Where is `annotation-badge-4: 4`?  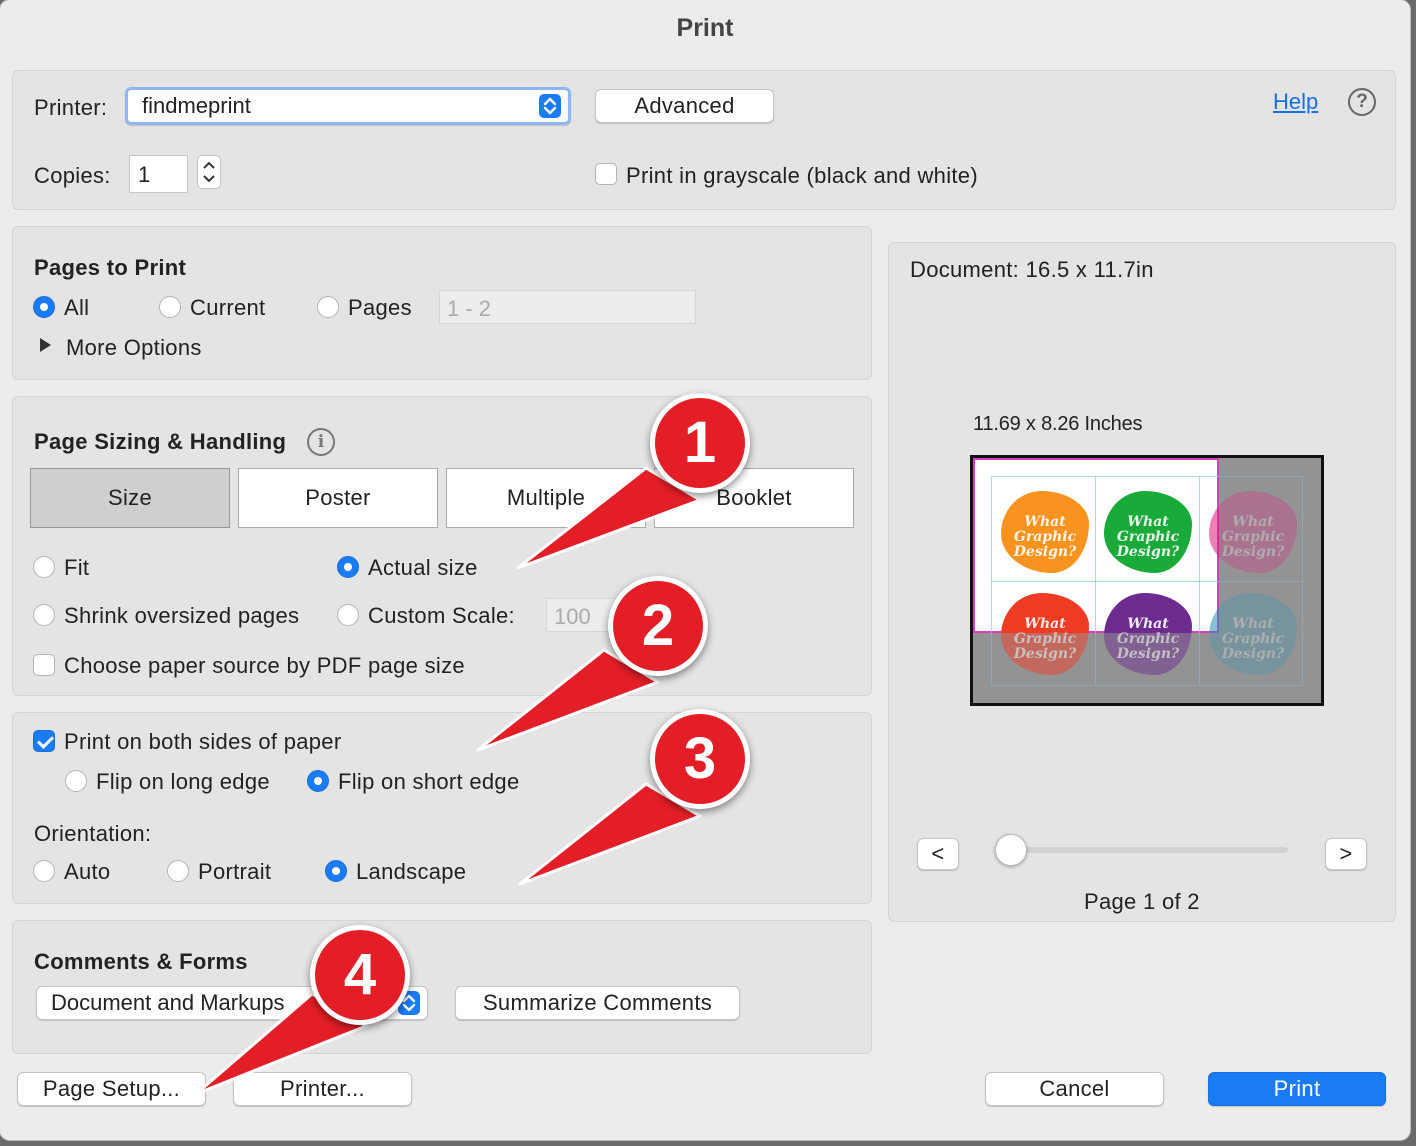 annotation-badge-4: 4 is located at coordinates (360, 975).